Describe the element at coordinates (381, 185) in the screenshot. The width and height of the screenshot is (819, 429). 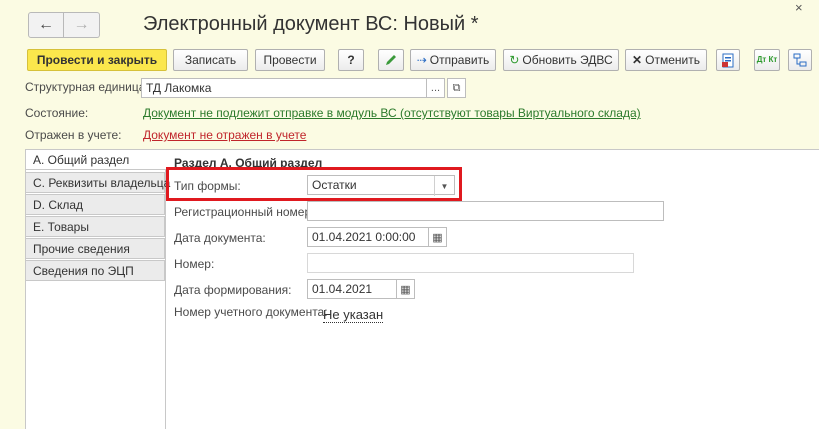
I see `form-type-select: Остатки ▼` at that location.